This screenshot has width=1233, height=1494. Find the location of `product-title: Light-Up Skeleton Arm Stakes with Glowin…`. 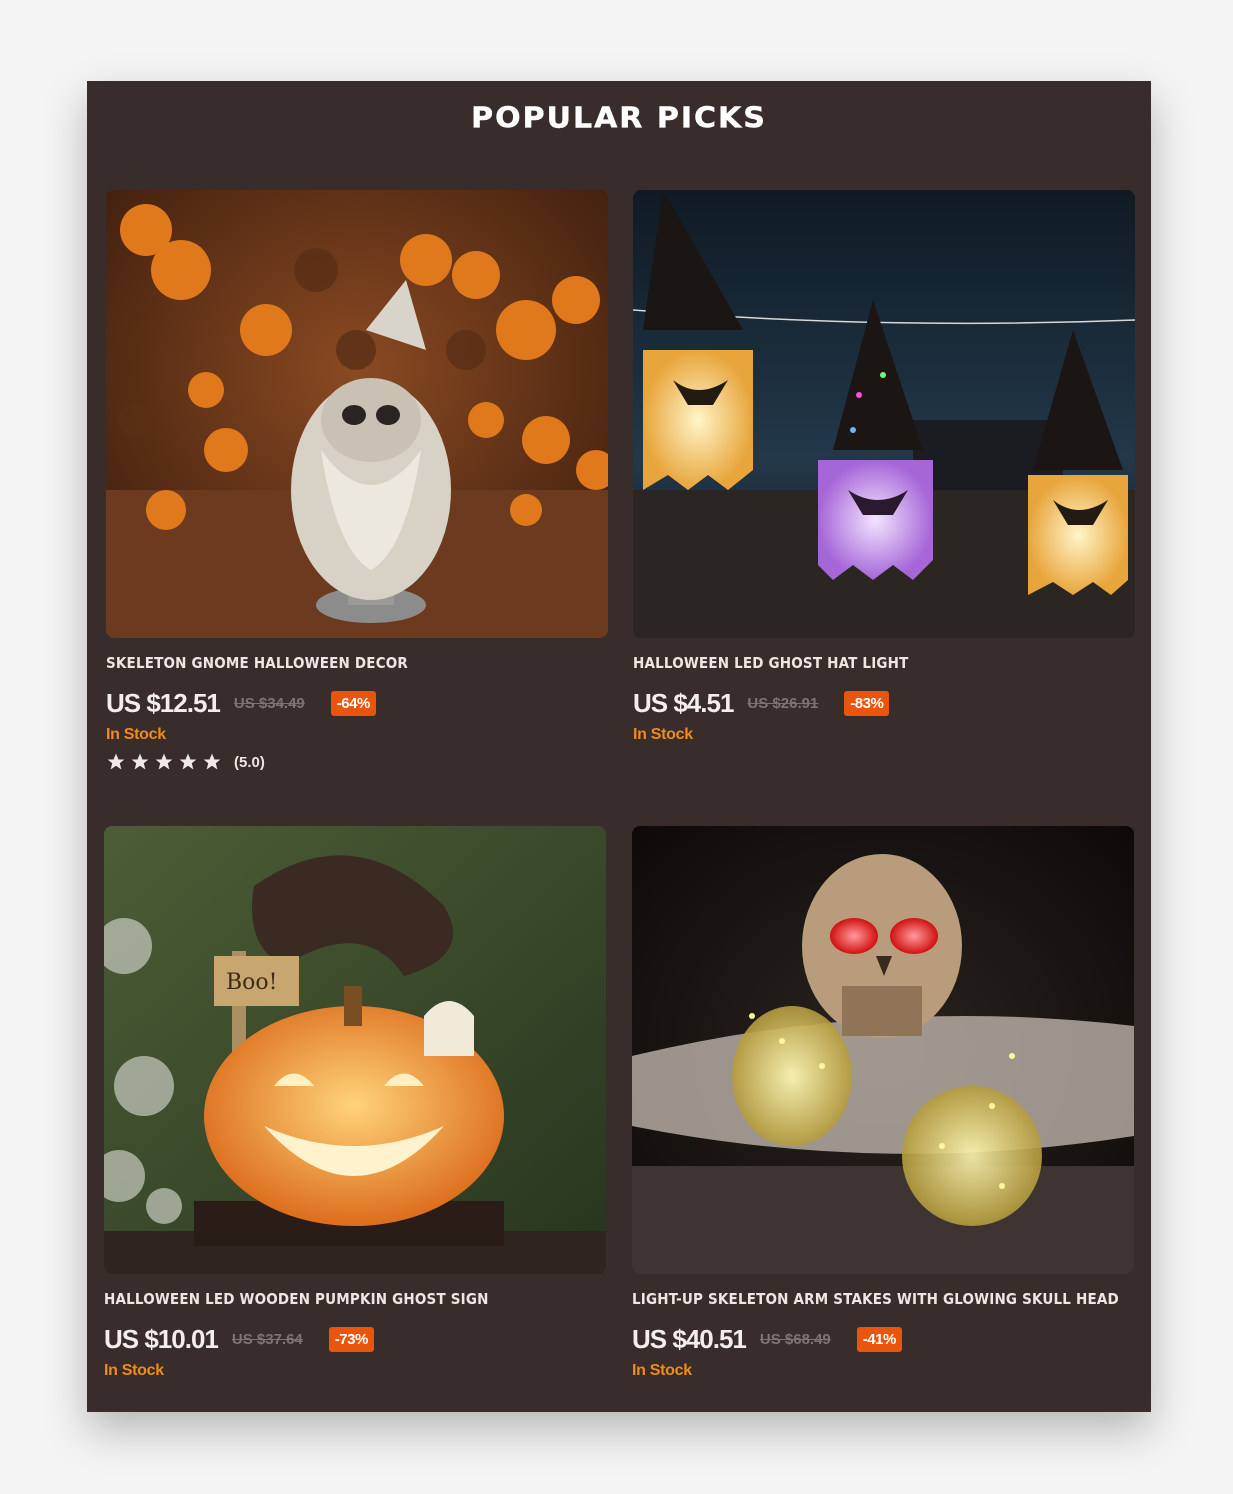

product-title: Light-Up Skeleton Arm Stakes with Glowin… is located at coordinates (875, 1299).